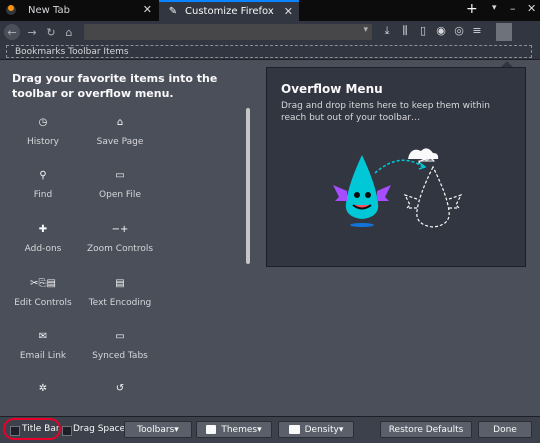  I want to click on bookmarks-toolbar-items: Bookmarks Toolbar Items, so click(269, 51).